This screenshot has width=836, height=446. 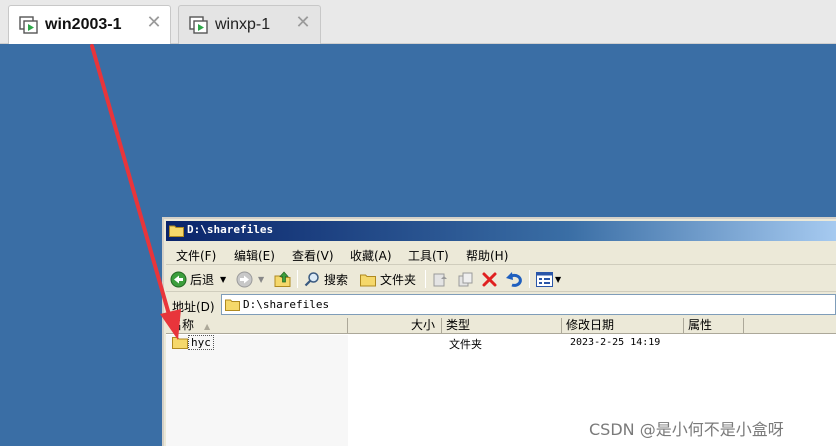 What do you see at coordinates (501, 231) in the screenshot?
I see `window-titlebar: D:\sharefiles` at bounding box center [501, 231].